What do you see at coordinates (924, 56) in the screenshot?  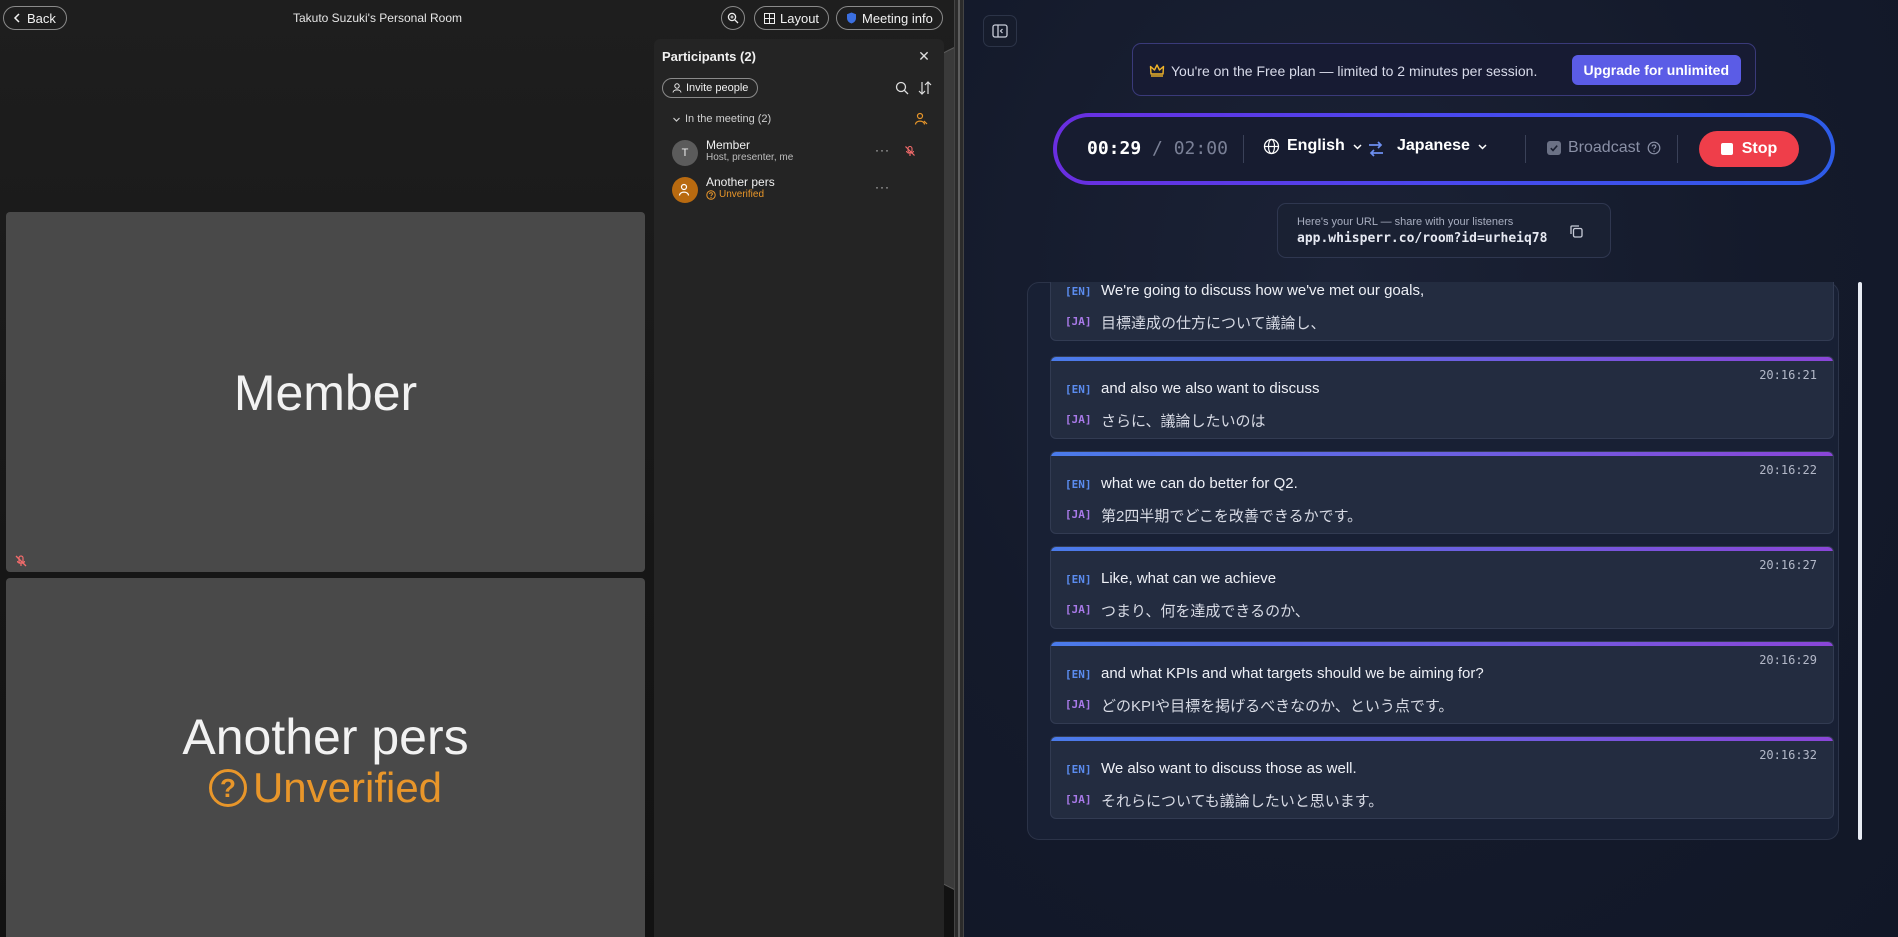 I see `close-icon: ✕` at bounding box center [924, 56].